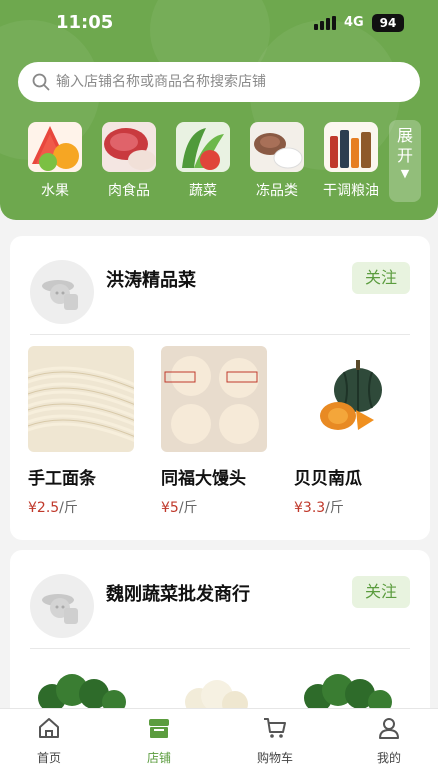  What do you see at coordinates (203, 147) in the screenshot?
I see `vegetable-icon` at bounding box center [203, 147].